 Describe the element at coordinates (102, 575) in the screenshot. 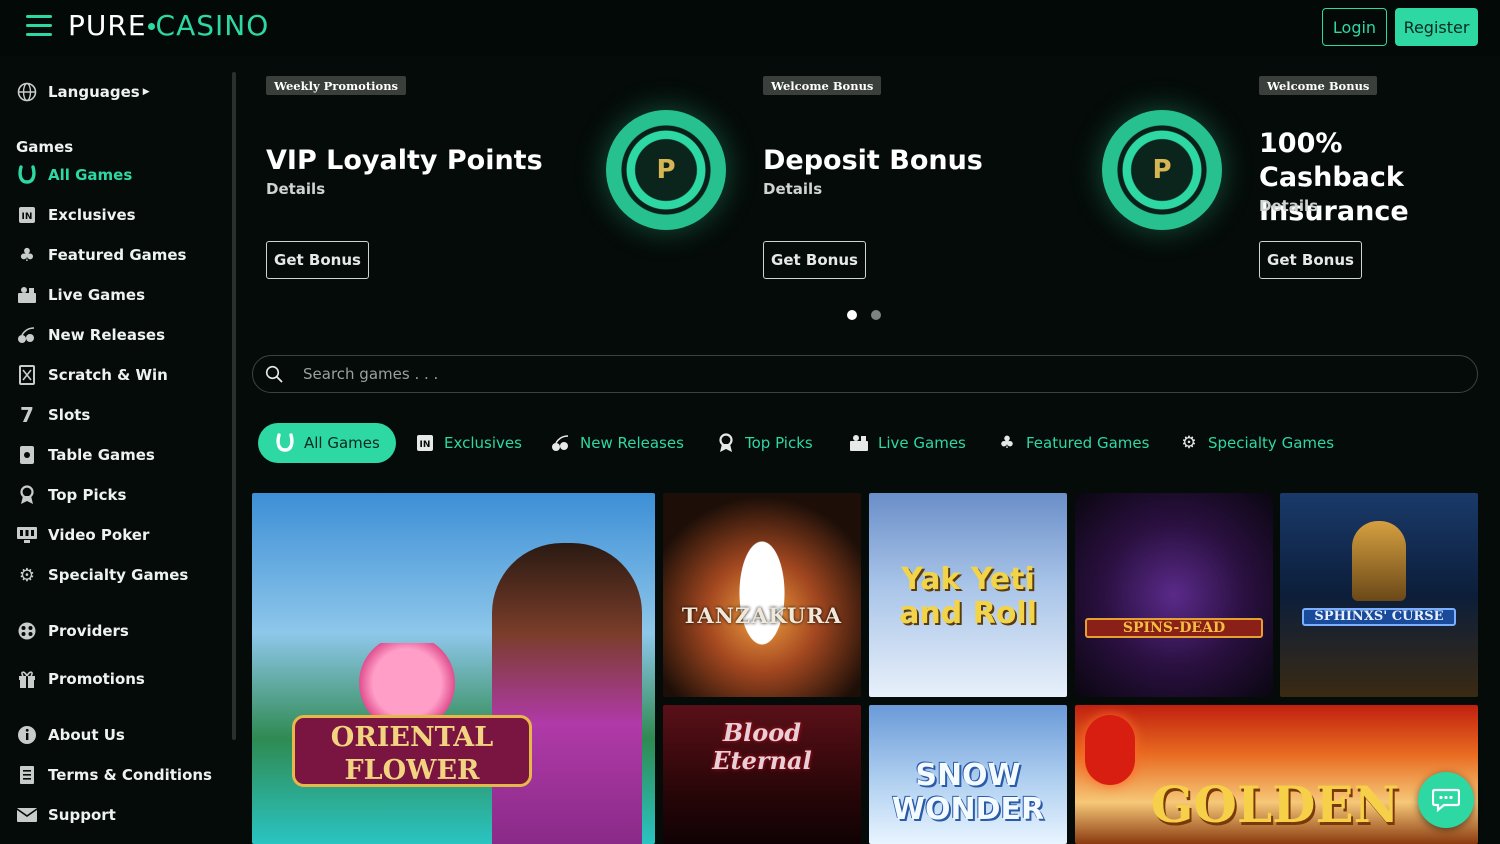

I see `sidebar-item-specialty-games: ⚙ Specialty Games` at that location.